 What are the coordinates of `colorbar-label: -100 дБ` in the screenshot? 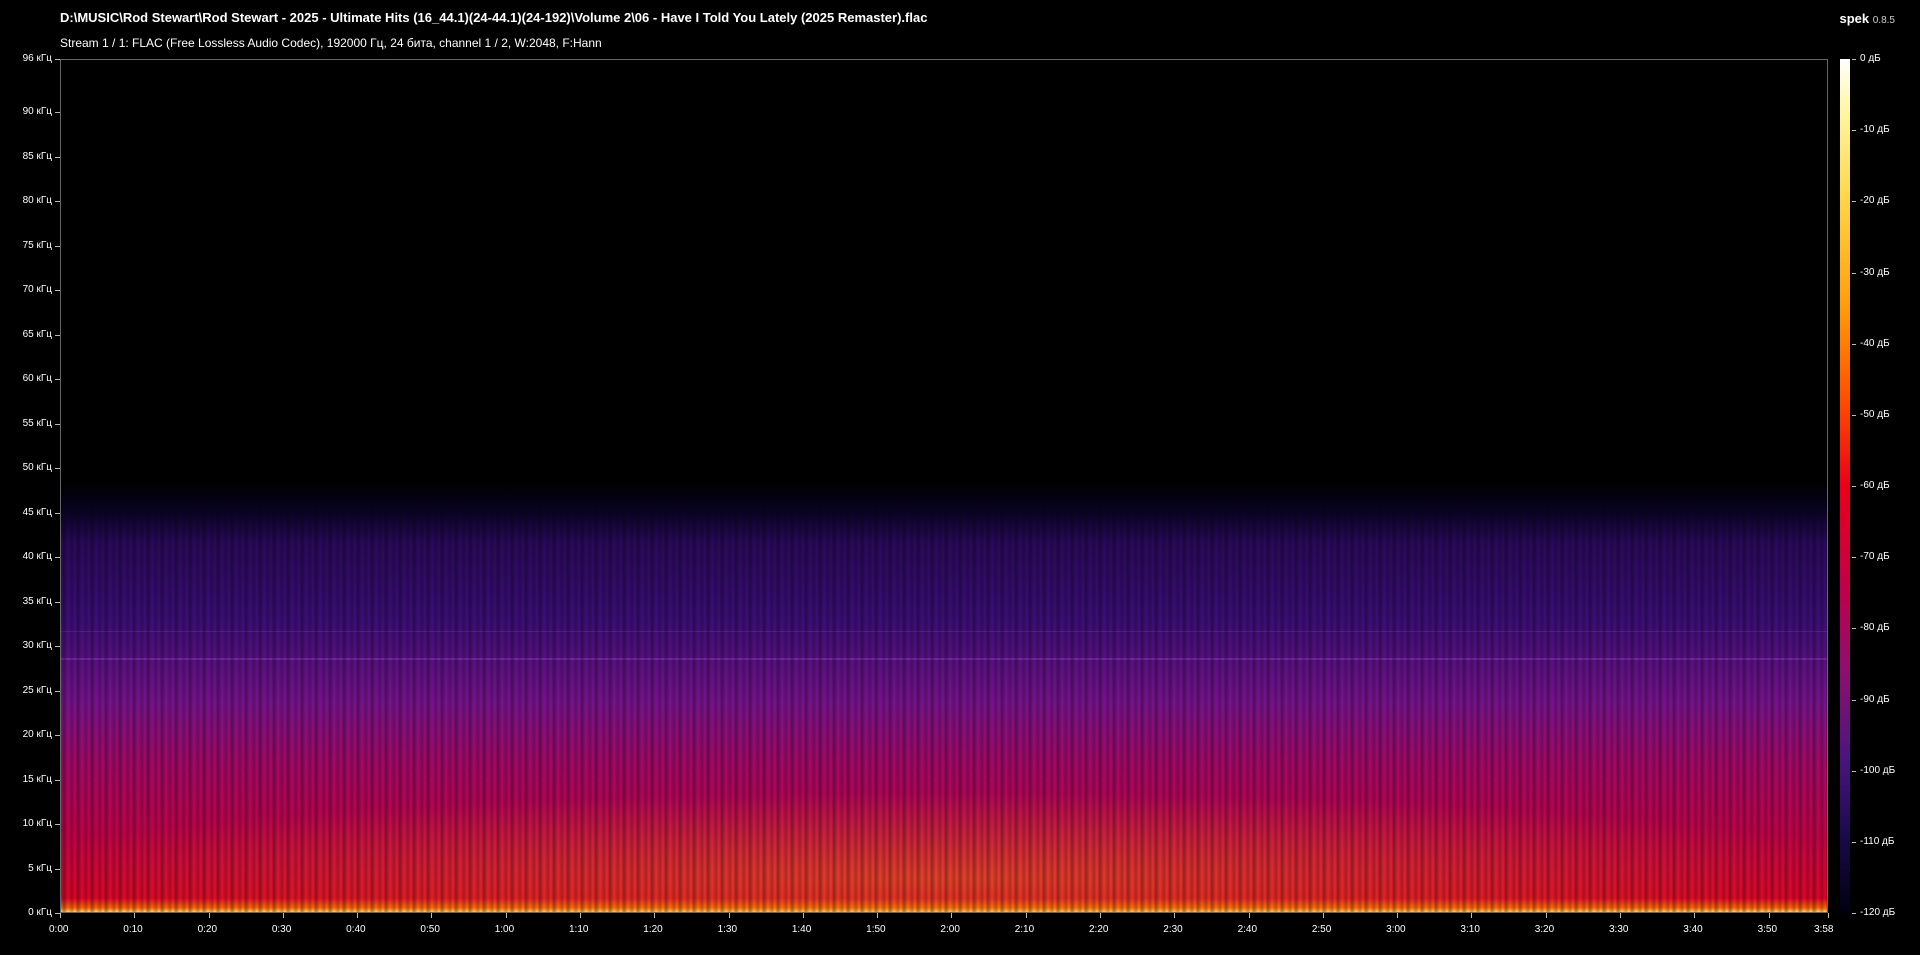 It's located at (1878, 770).